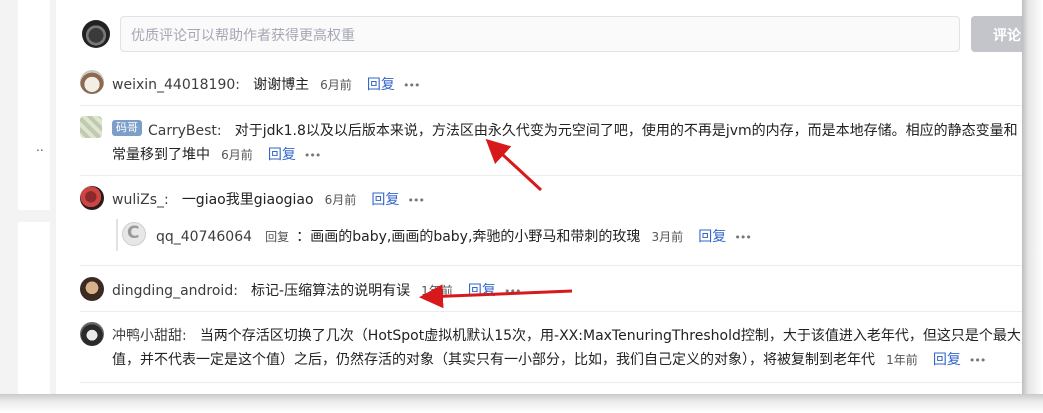  Describe the element at coordinates (140, 200) in the screenshot. I see `comment-username: wuliZs_:` at that location.